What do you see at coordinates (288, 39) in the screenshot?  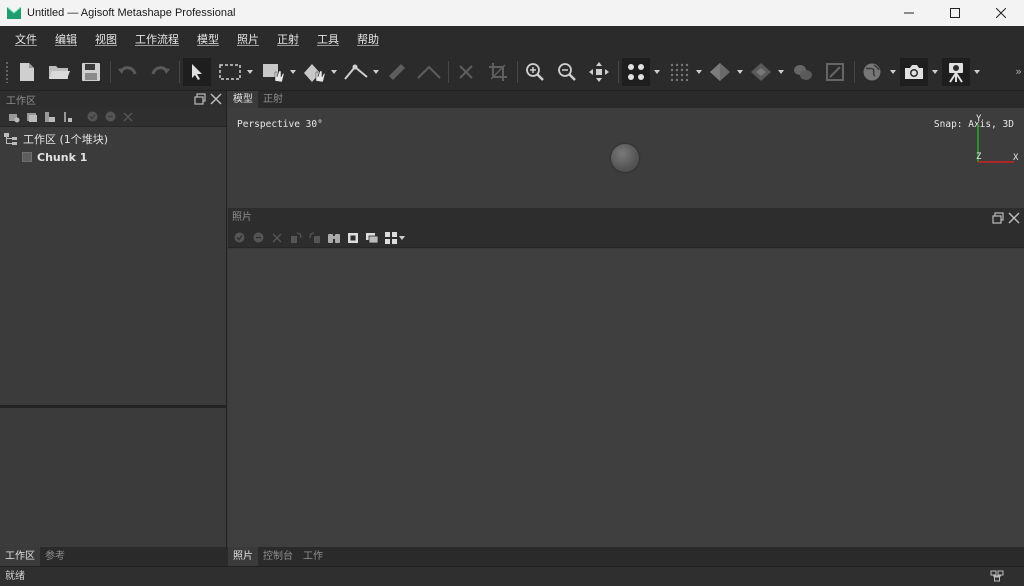 I see `menu-ortho: 正射` at bounding box center [288, 39].